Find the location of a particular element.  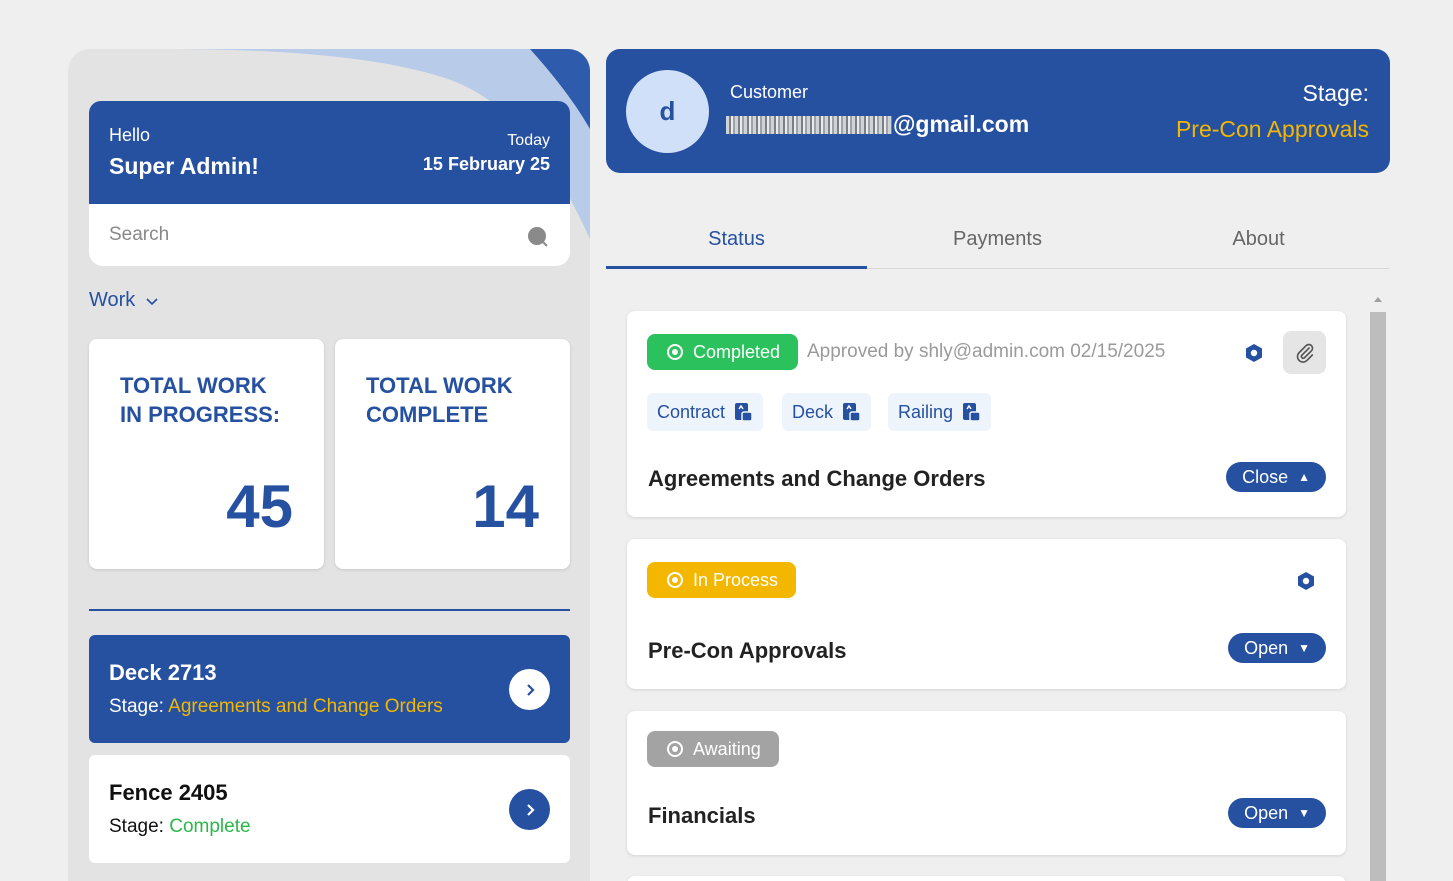

stage-value: Pre-Con Approvals is located at coordinates (1272, 129).